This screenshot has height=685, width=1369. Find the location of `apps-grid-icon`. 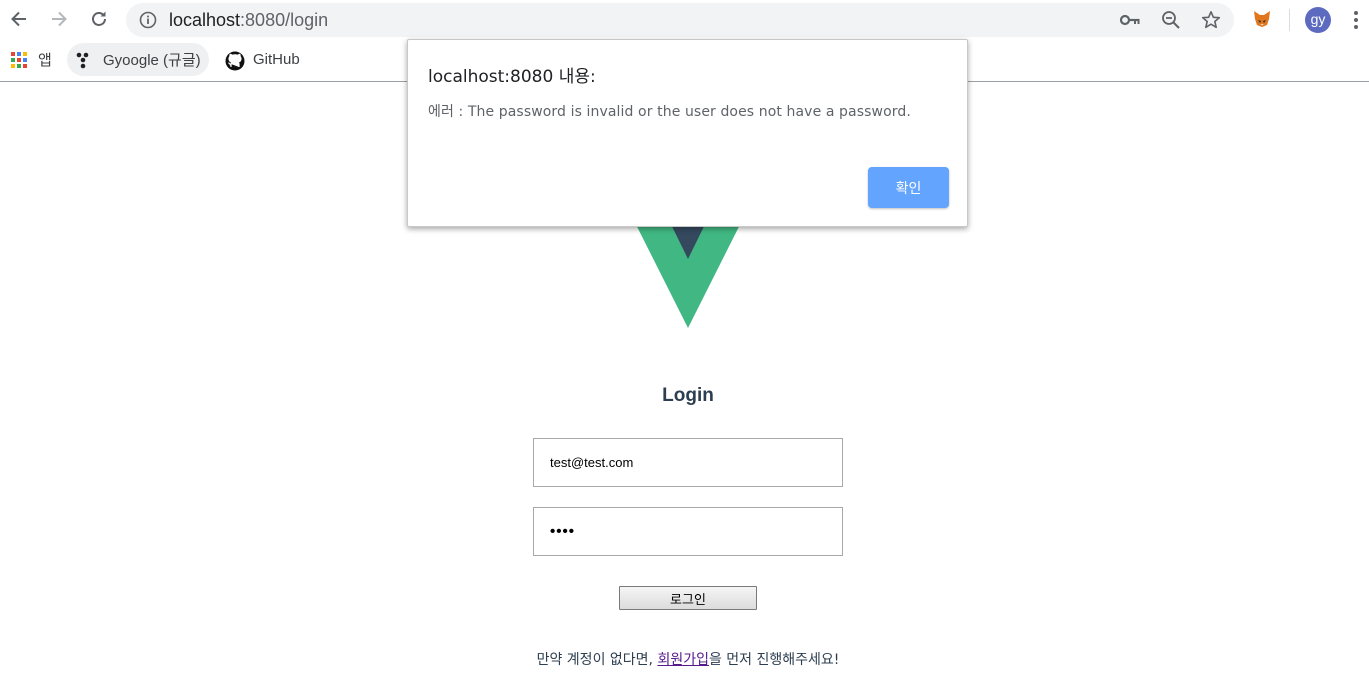

apps-grid-icon is located at coordinates (19, 60).